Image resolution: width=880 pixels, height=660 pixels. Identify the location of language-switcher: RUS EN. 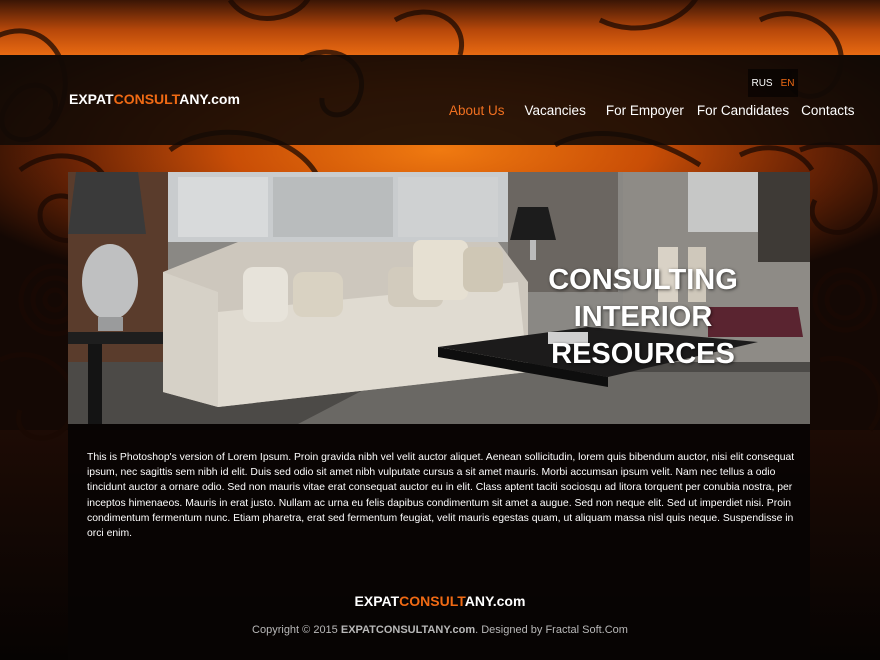
(773, 83).